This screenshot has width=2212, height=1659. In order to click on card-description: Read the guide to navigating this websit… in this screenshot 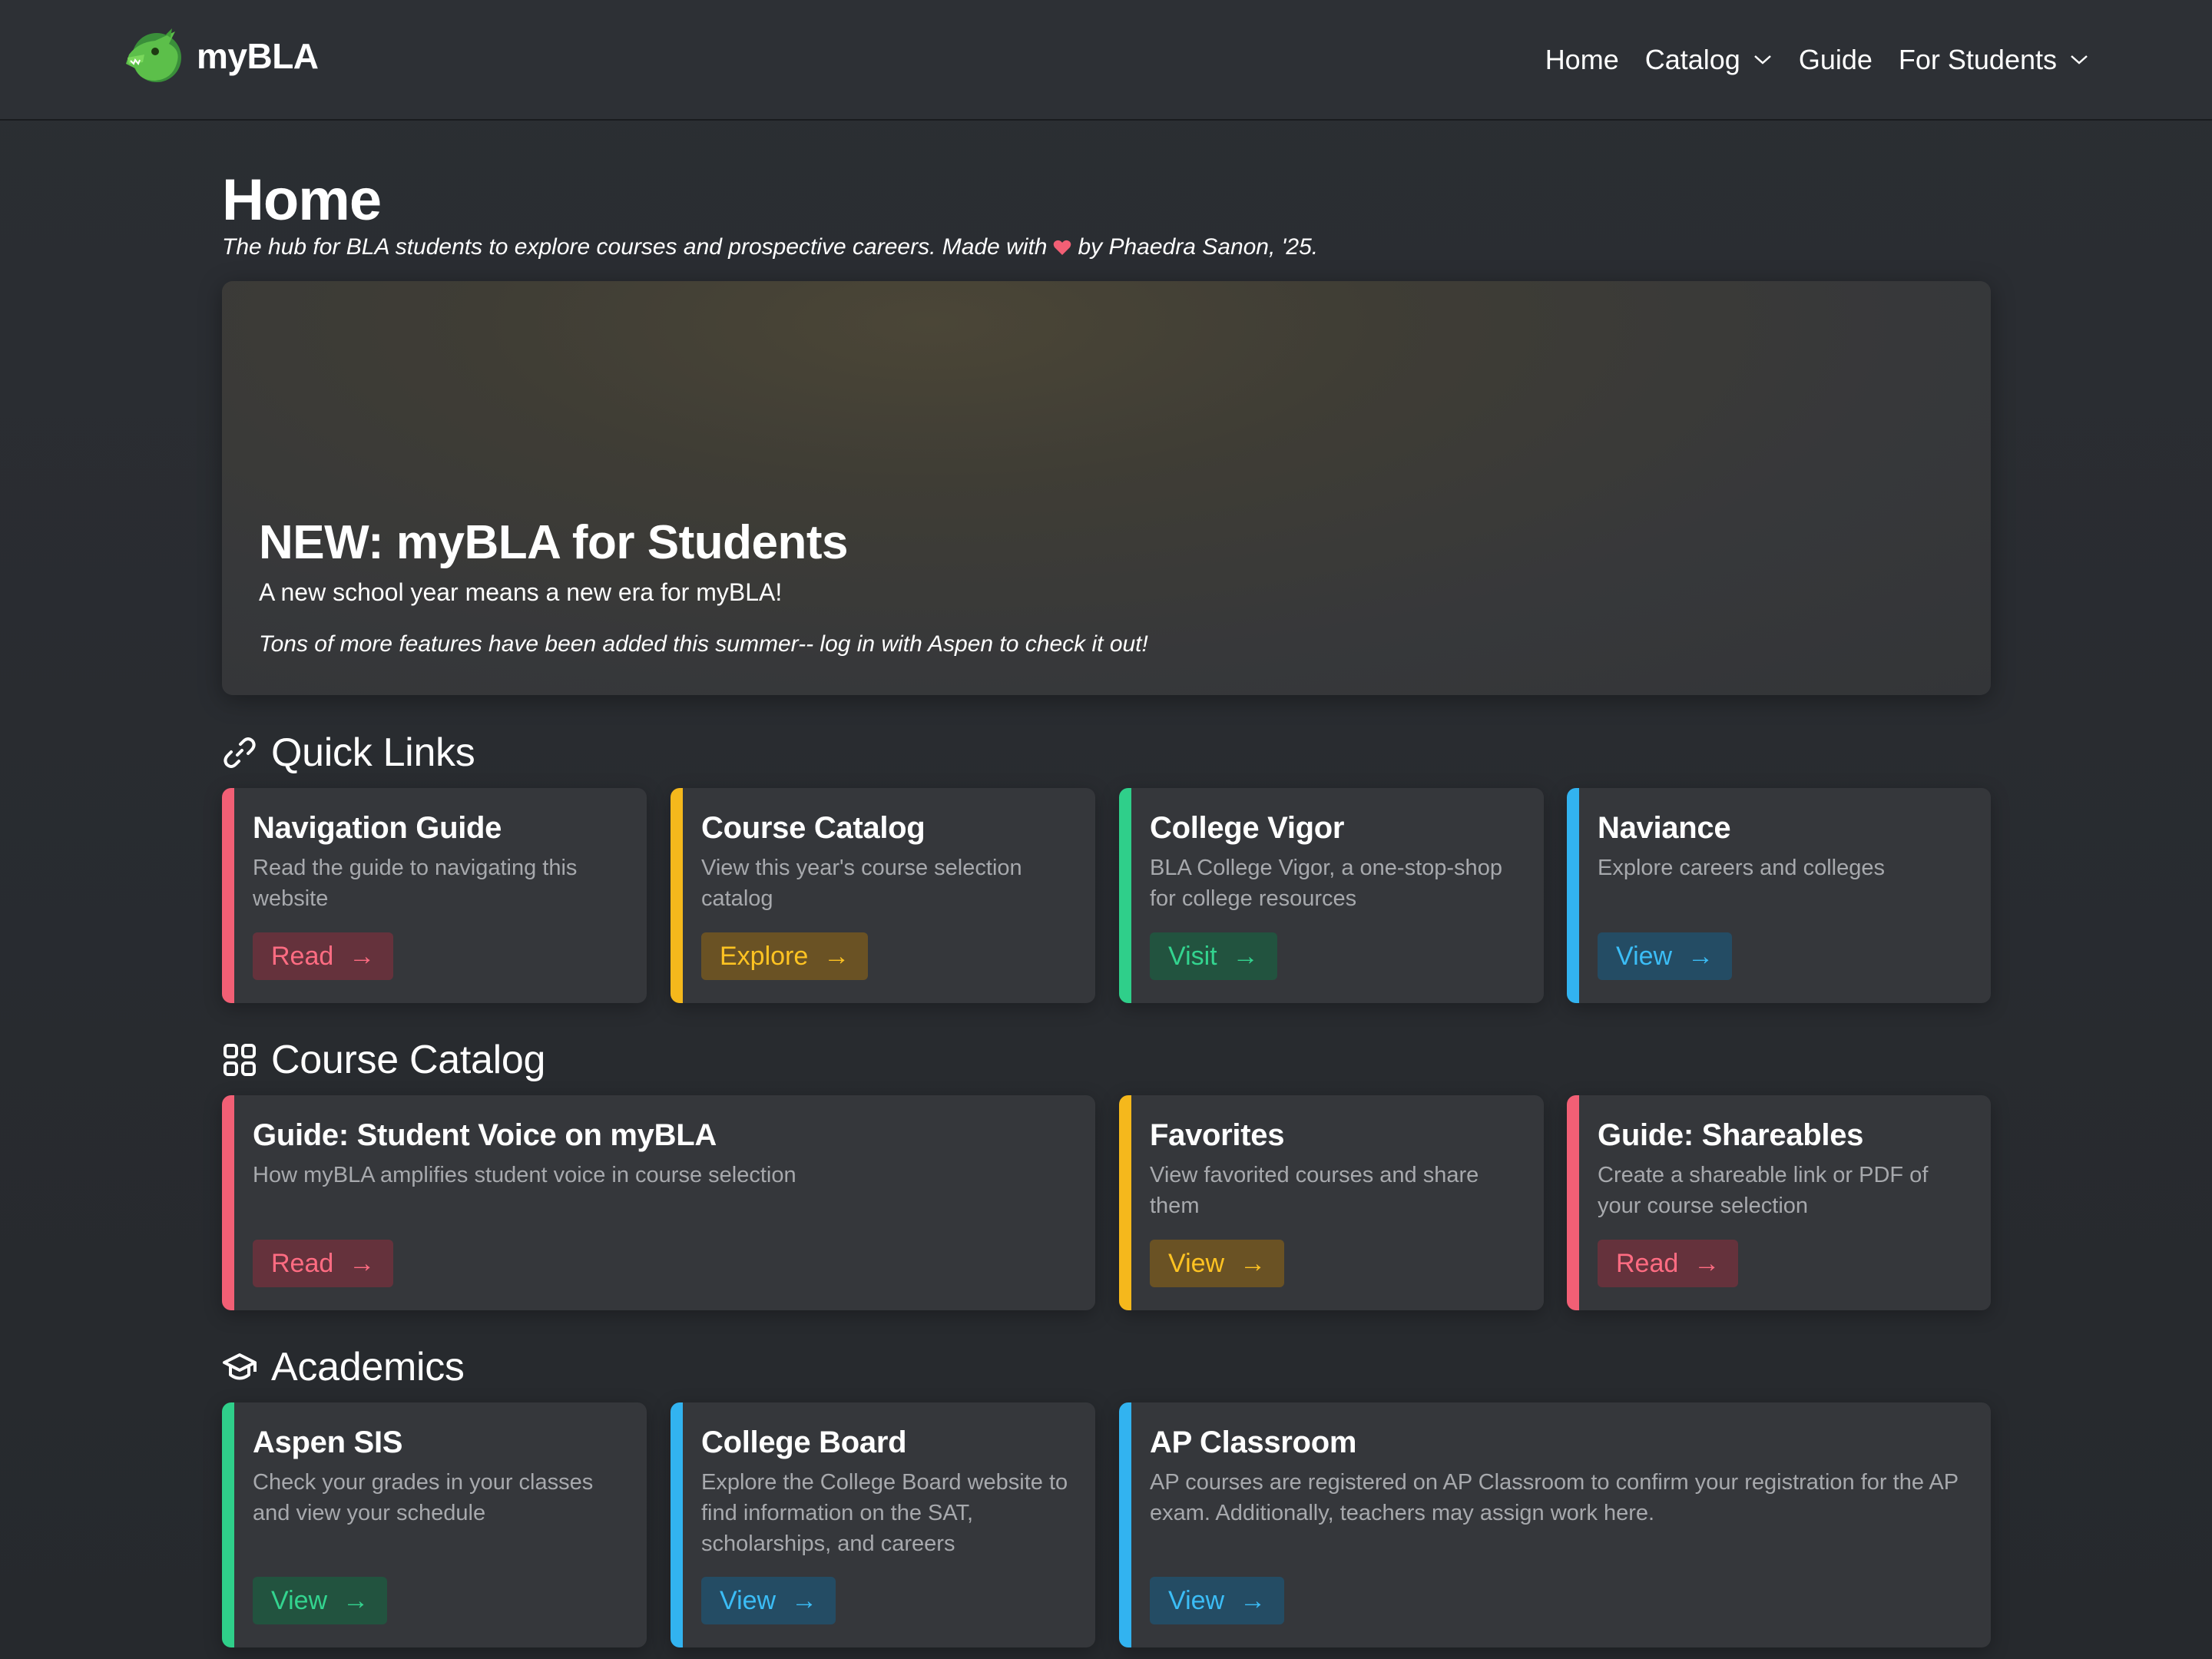, I will do `click(416, 884)`.